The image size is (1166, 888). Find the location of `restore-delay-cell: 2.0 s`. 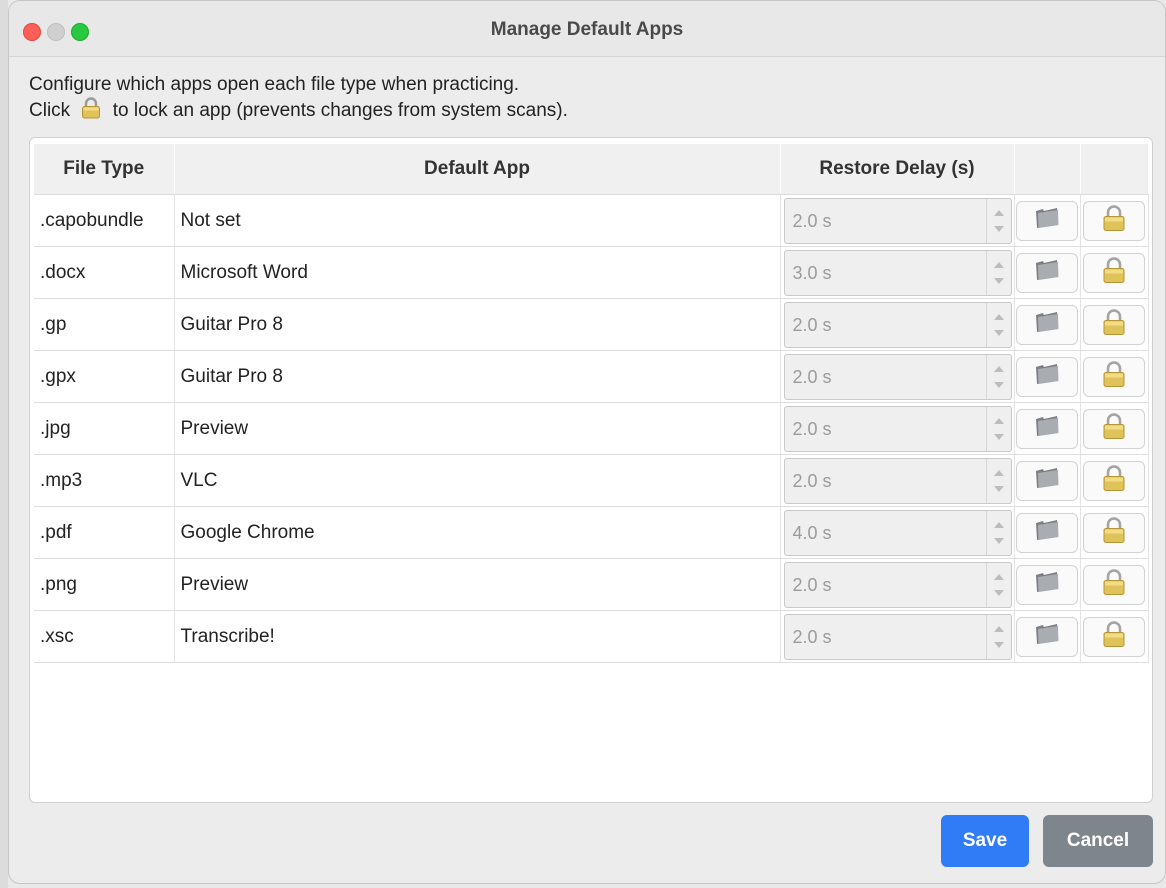

restore-delay-cell: 2.0 s is located at coordinates (897, 324).